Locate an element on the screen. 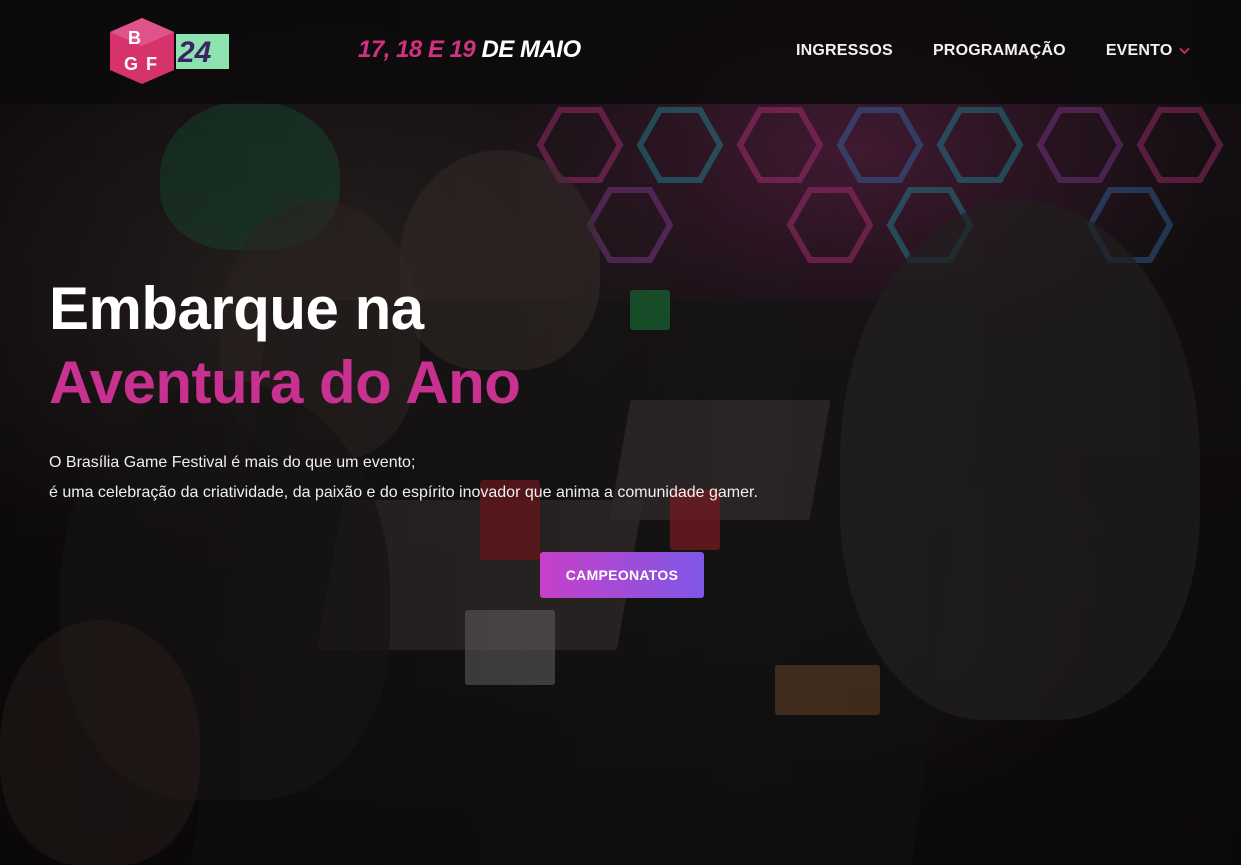 The image size is (1241, 865). event-month: DE MAIO is located at coordinates (531, 49).